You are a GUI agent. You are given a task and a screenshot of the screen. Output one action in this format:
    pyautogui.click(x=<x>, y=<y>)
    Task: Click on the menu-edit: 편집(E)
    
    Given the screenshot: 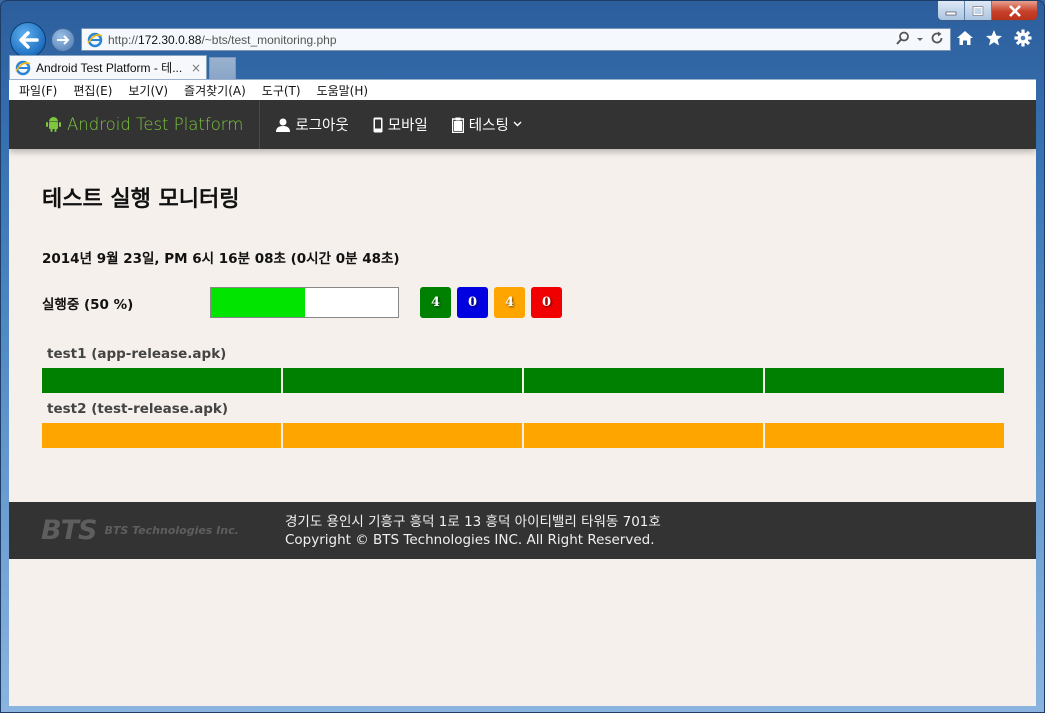 What is the action you would take?
    pyautogui.click(x=92, y=90)
    